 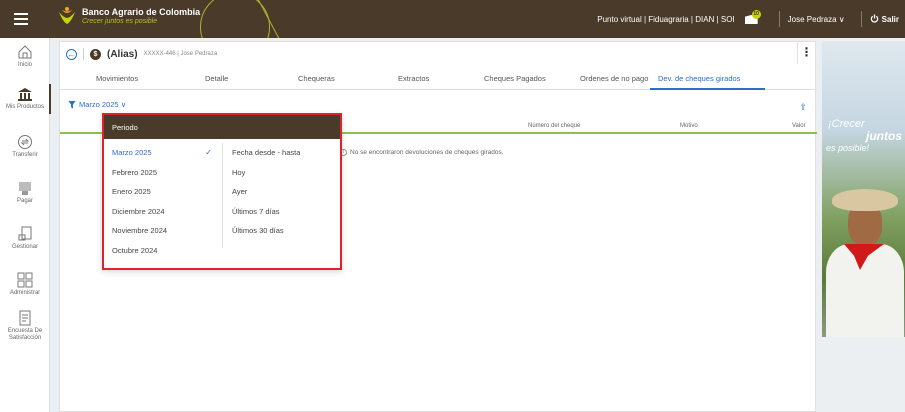 I want to click on home-icon, so click(x=25, y=52).